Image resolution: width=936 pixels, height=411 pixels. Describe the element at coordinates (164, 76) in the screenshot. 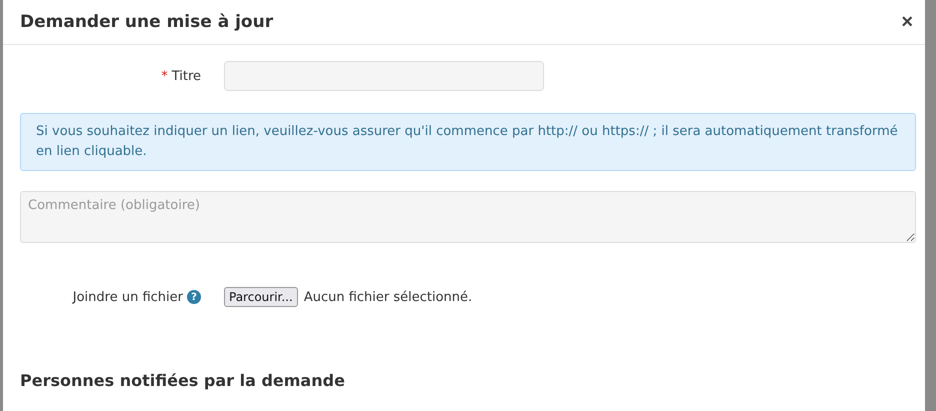

I see `required-mark: *` at that location.